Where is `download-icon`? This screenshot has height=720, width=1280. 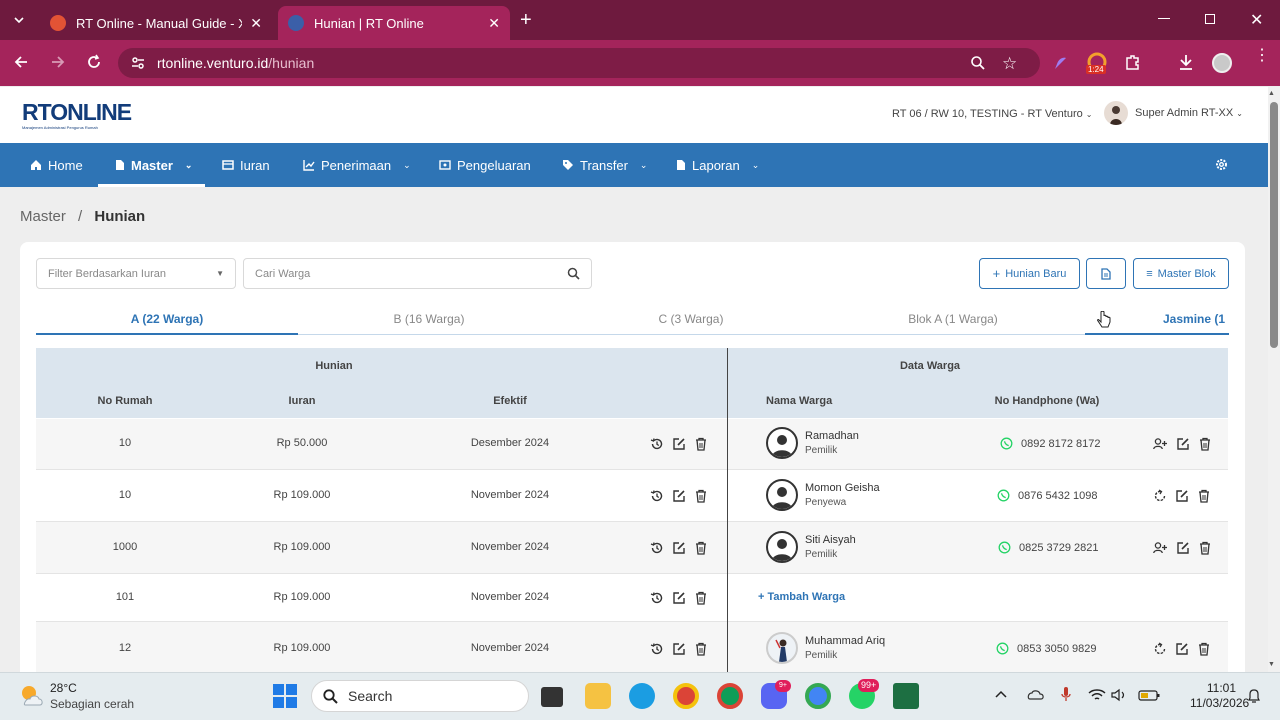 download-icon is located at coordinates (1186, 62).